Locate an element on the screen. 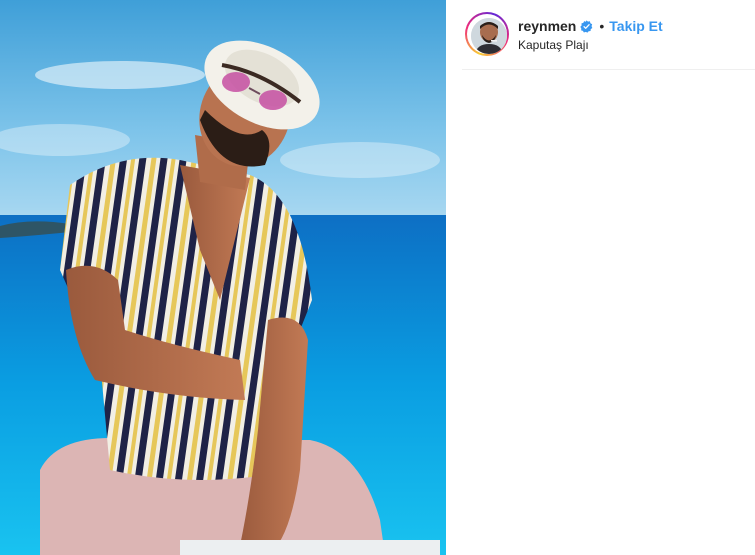 The width and height of the screenshot is (755, 555). story-ring is located at coordinates (487, 34).